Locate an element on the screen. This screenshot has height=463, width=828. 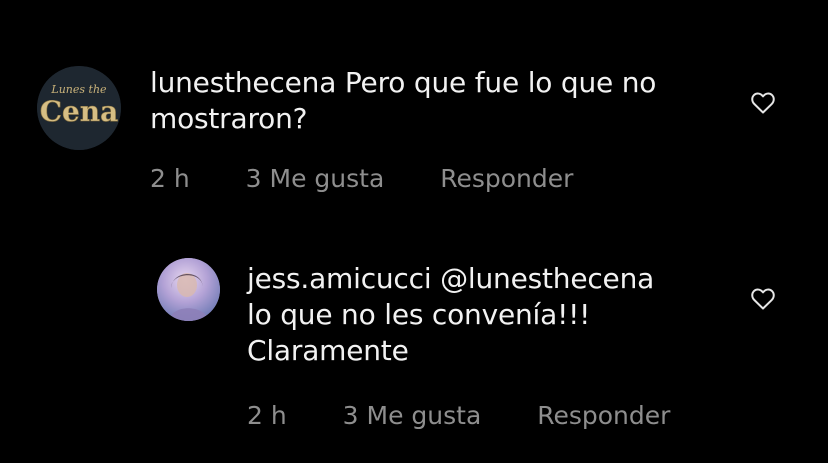
reply-time: 2 h is located at coordinates (267, 415).